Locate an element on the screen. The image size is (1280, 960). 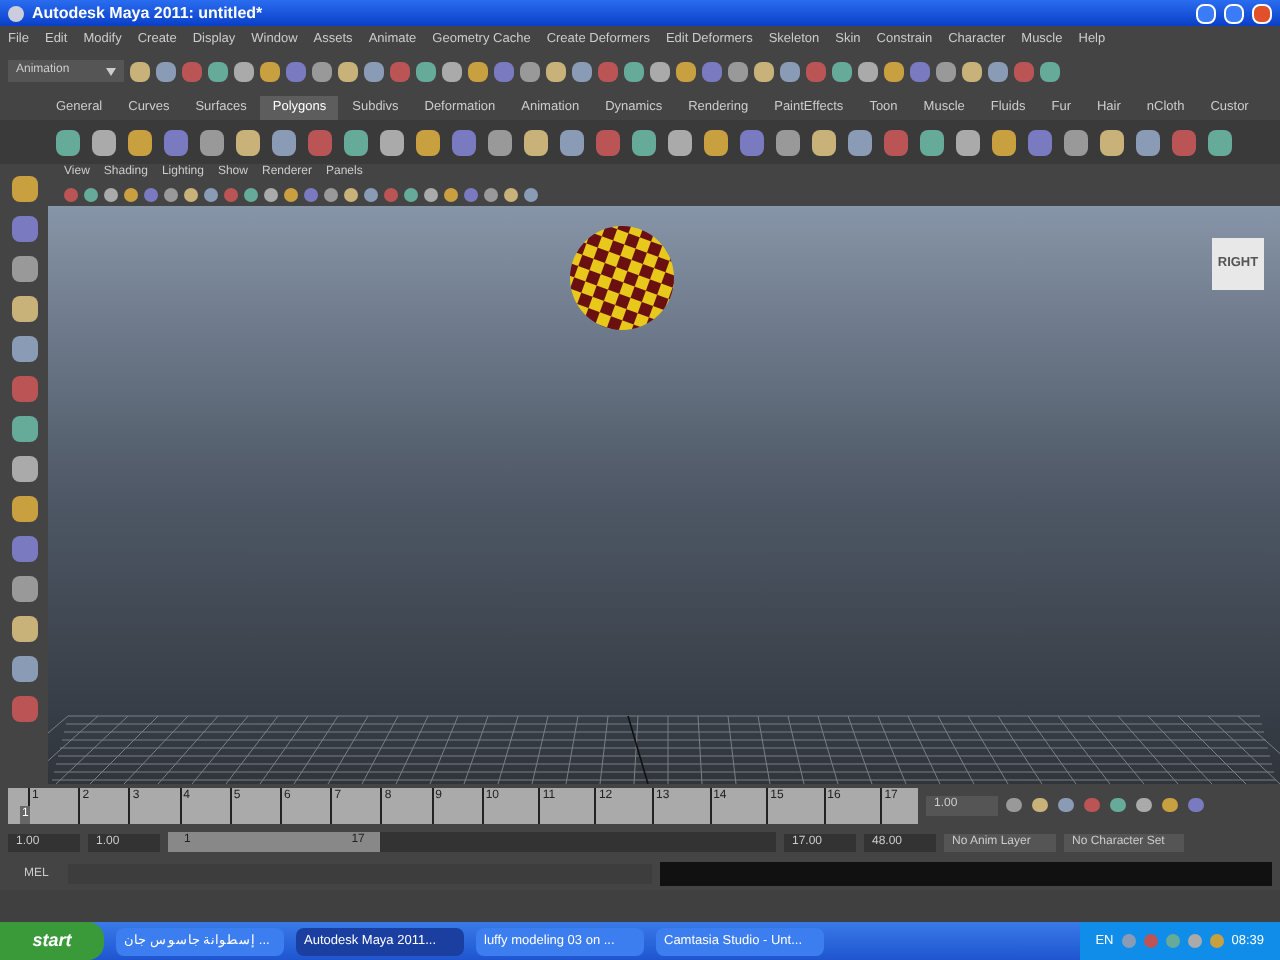
app-icon is located at coordinates (16, 13).